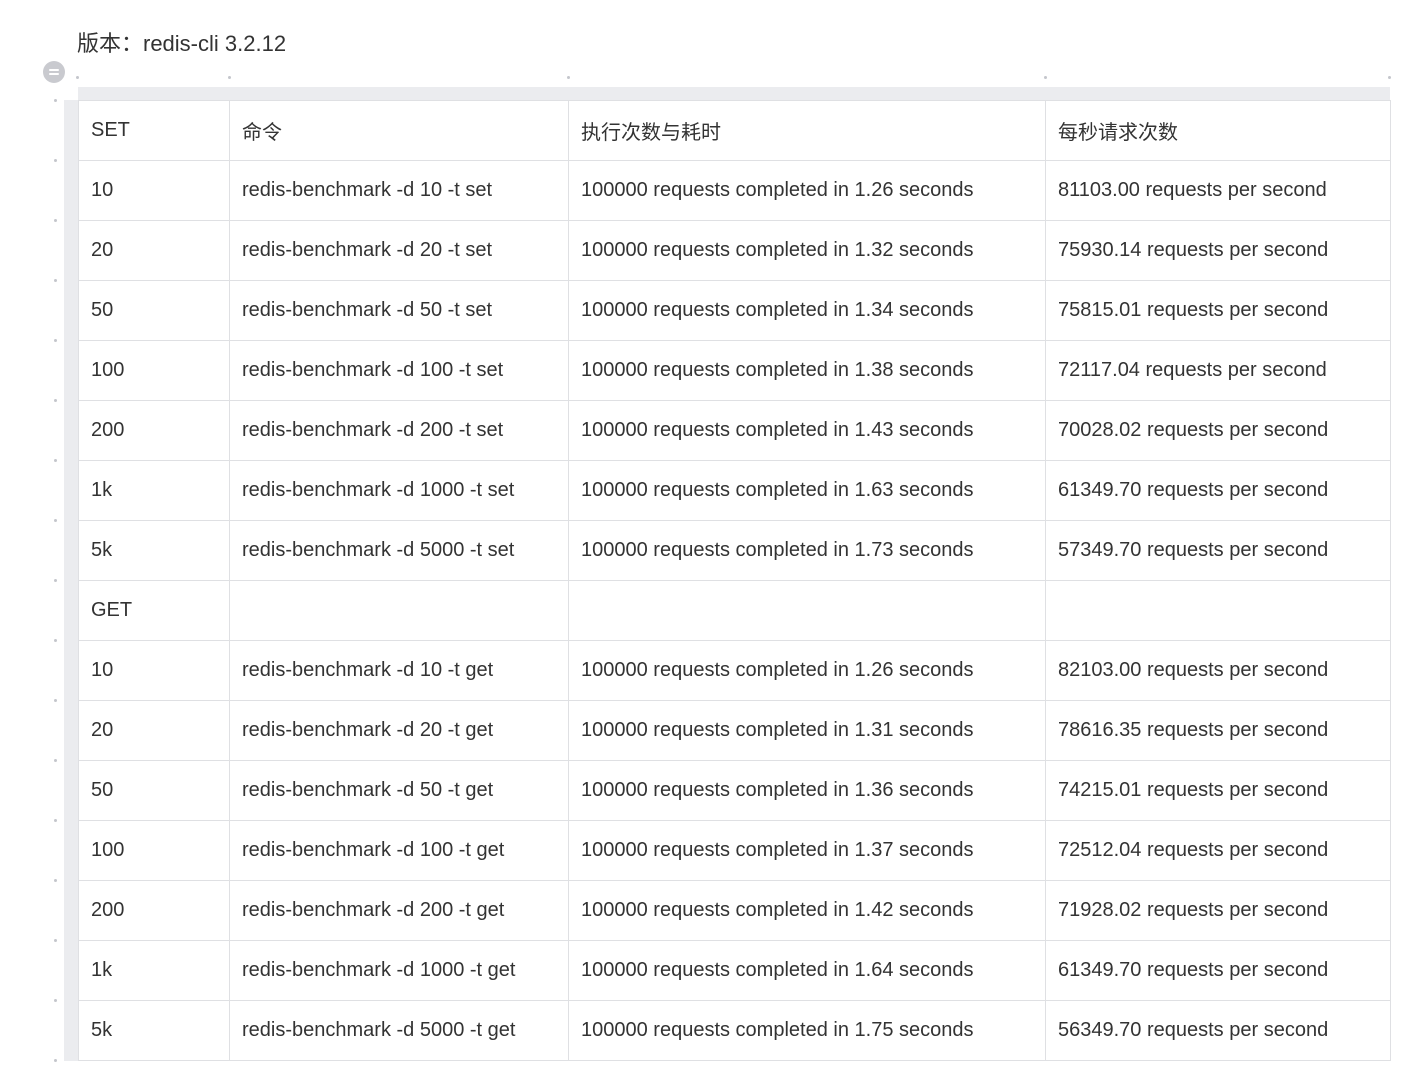 Image resolution: width=1425 pixels, height=1085 pixels. What do you see at coordinates (154, 610) in the screenshot?
I see `cell-size: GET` at bounding box center [154, 610].